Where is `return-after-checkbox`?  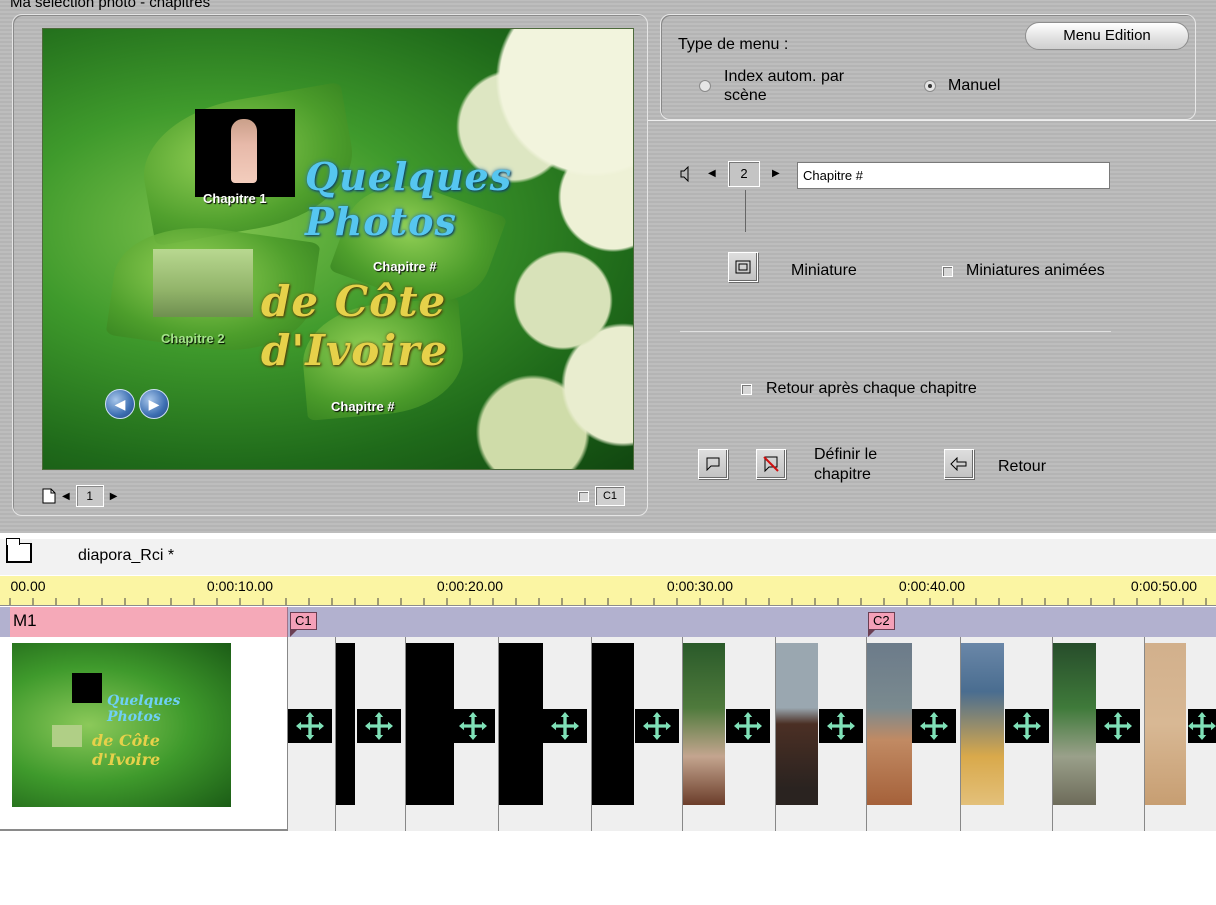
return-after-checkbox is located at coordinates (746, 389).